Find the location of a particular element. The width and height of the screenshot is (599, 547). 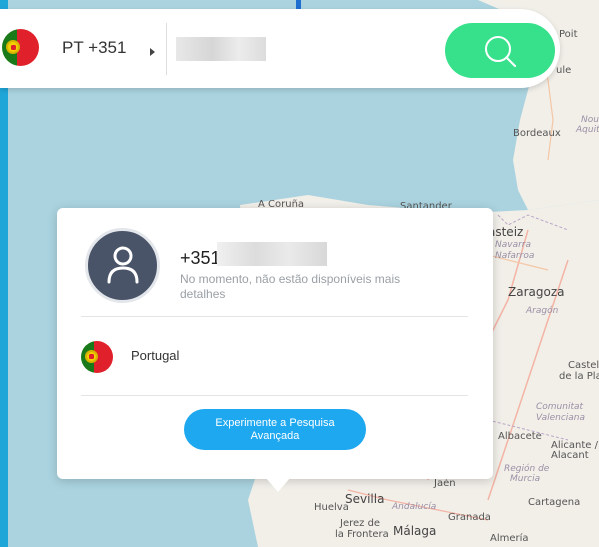

map-label-alacant: Alacant is located at coordinates (570, 455).